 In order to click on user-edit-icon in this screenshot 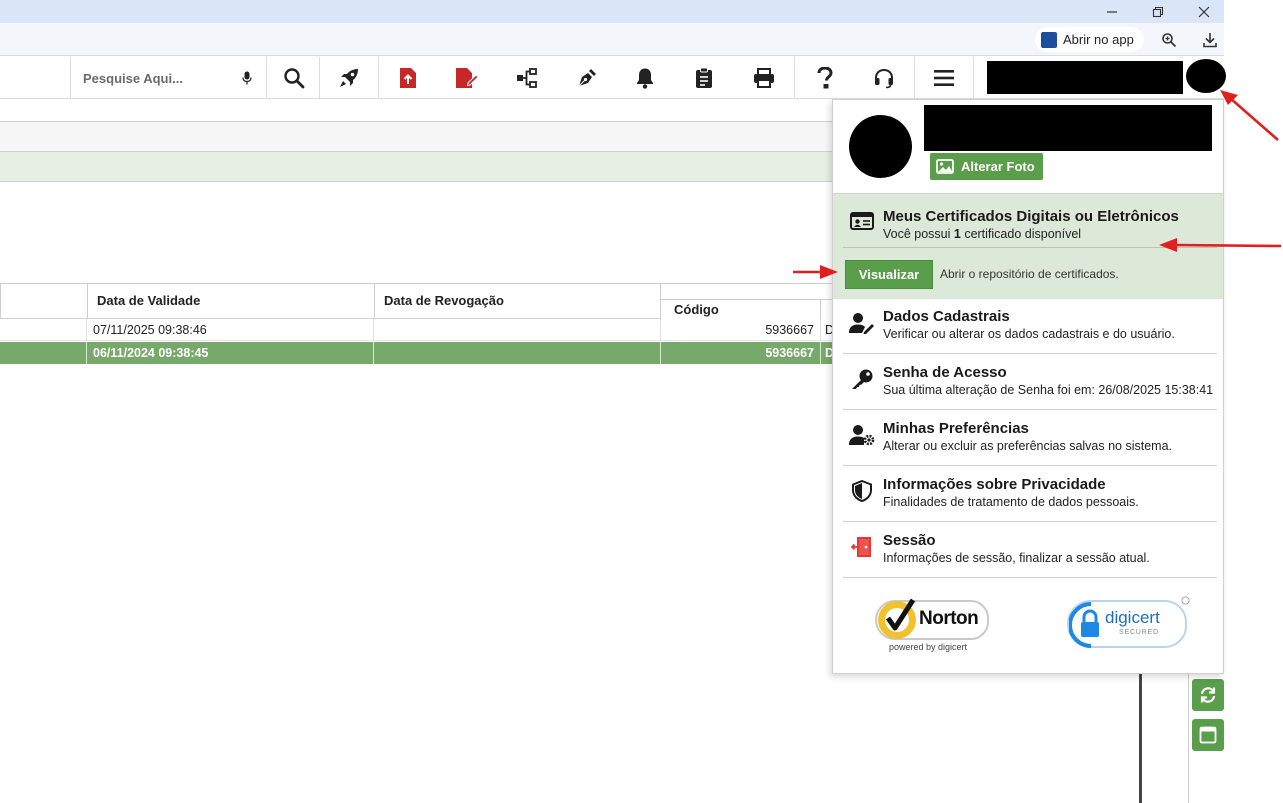, I will do `click(862, 323)`.